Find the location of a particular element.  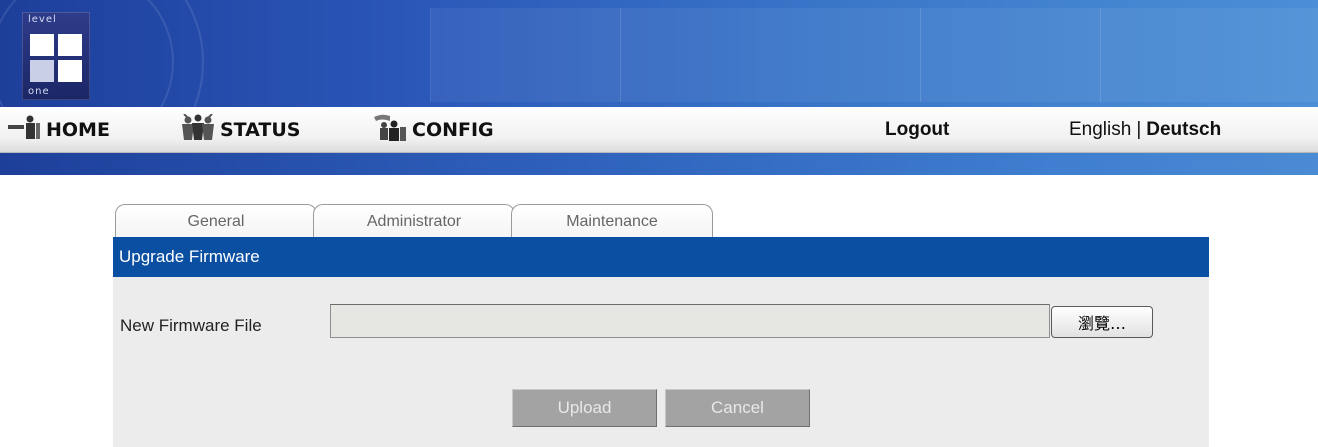

nav-home-label: HOME is located at coordinates (78, 129).